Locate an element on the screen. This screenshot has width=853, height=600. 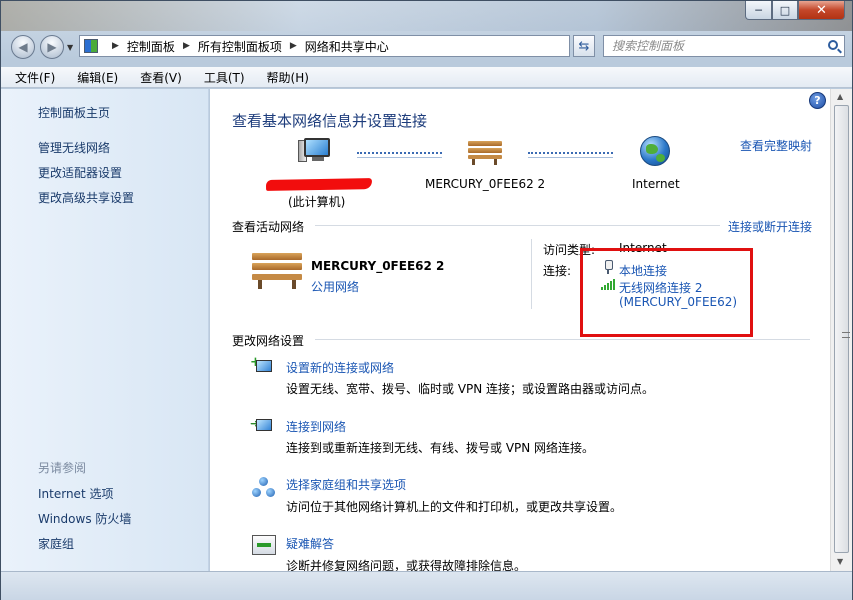
view-full-map-link: 查看完整映射 is located at coordinates (776, 145).